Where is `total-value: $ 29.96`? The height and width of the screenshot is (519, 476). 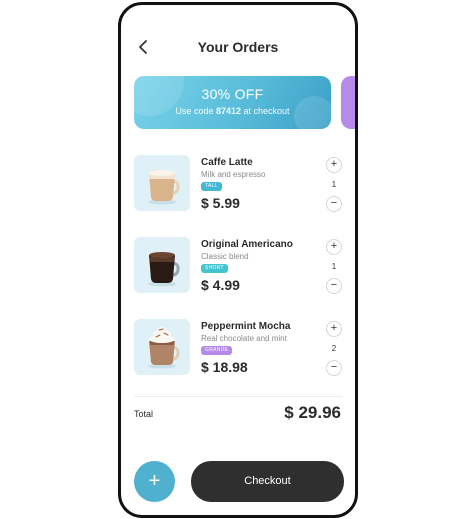 total-value: $ 29.96 is located at coordinates (312, 412).